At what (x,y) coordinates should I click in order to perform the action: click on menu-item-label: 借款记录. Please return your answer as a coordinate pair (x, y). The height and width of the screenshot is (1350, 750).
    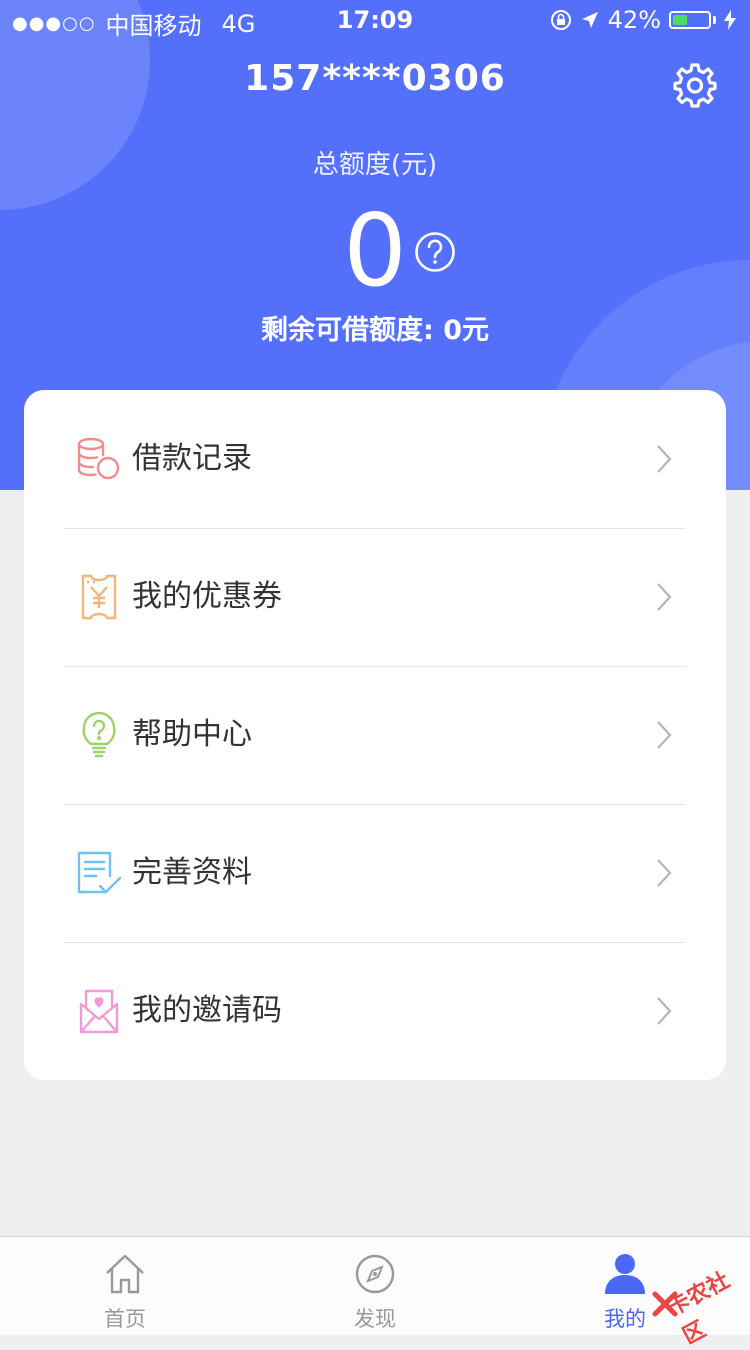
    Looking at the image, I should click on (192, 458).